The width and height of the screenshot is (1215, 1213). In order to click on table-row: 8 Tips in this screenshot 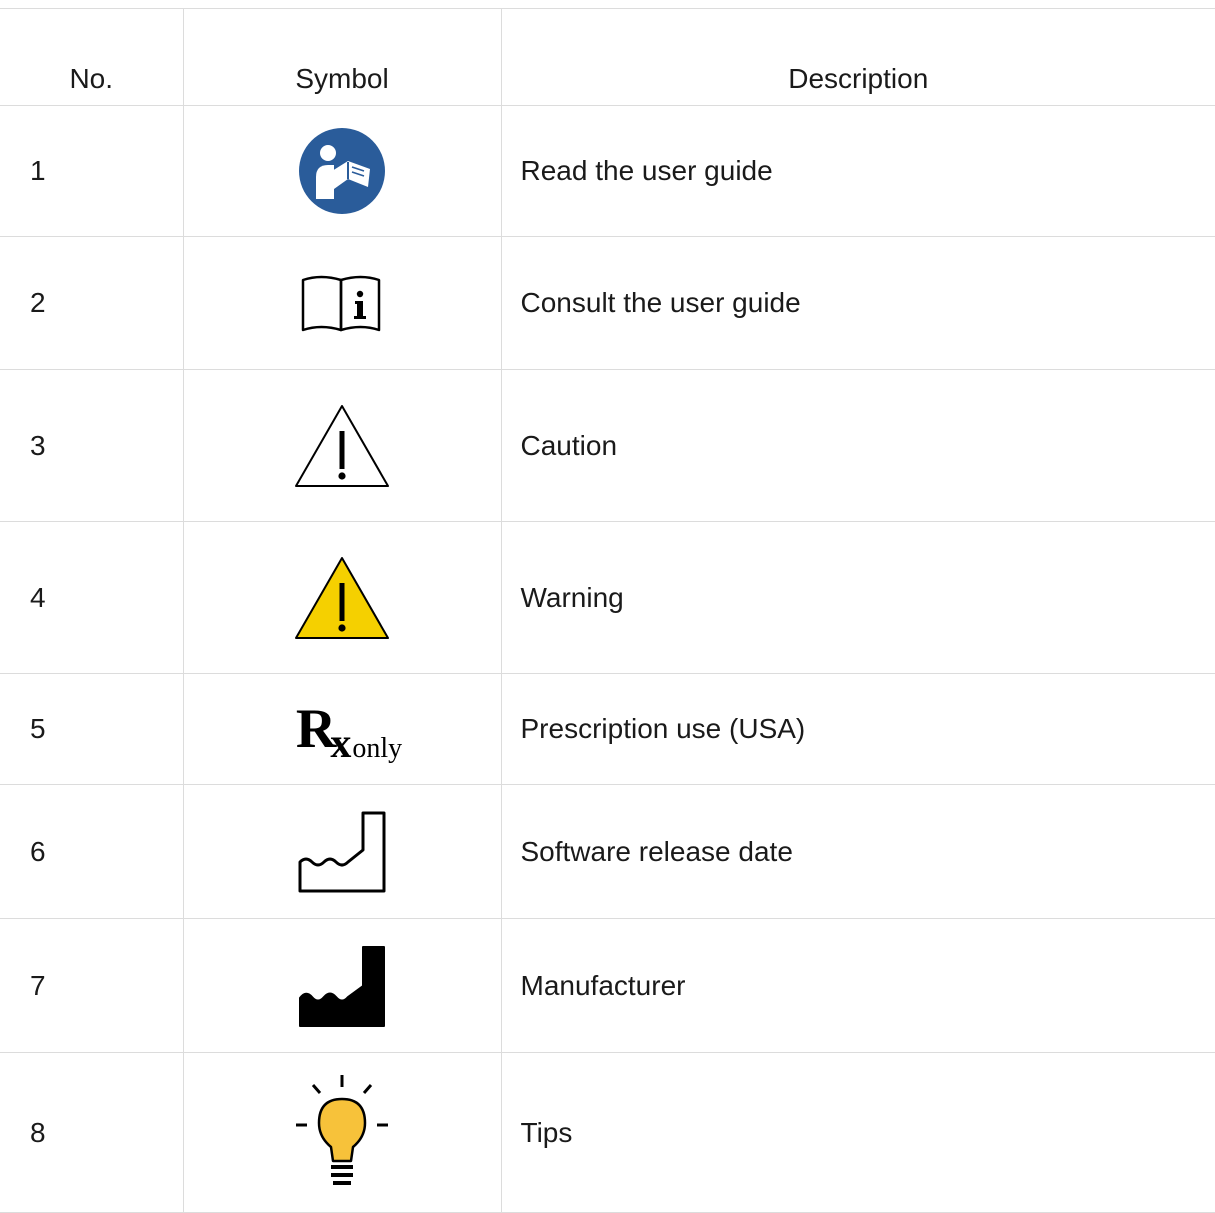, I will do `click(607, 1132)`.